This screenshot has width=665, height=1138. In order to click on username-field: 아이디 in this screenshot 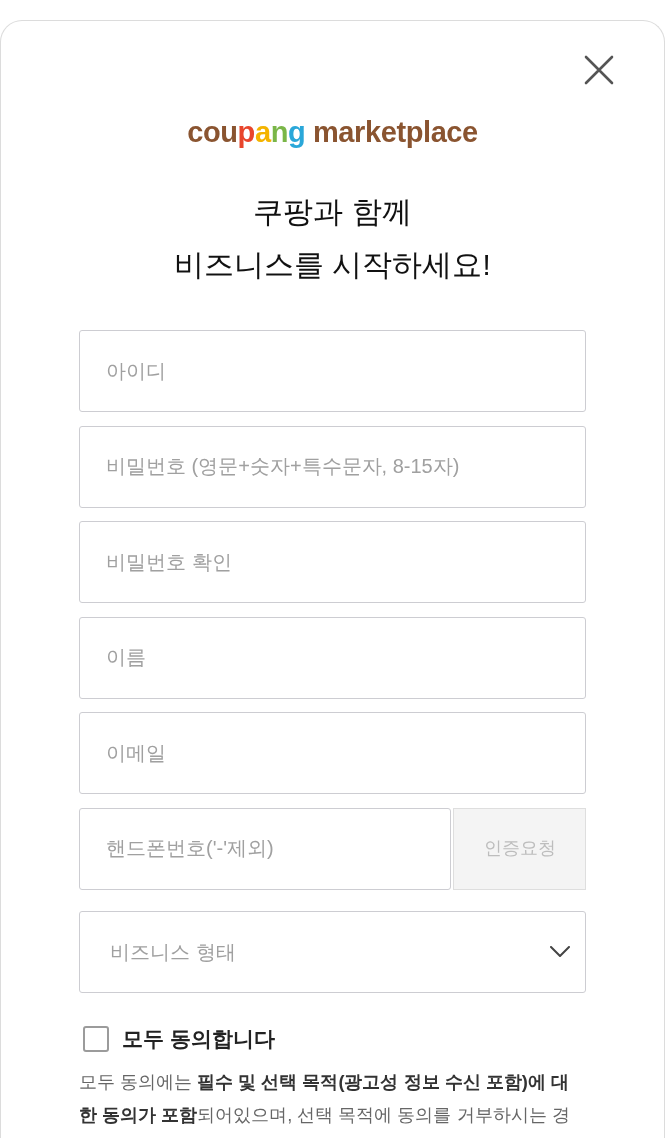, I will do `click(332, 371)`.